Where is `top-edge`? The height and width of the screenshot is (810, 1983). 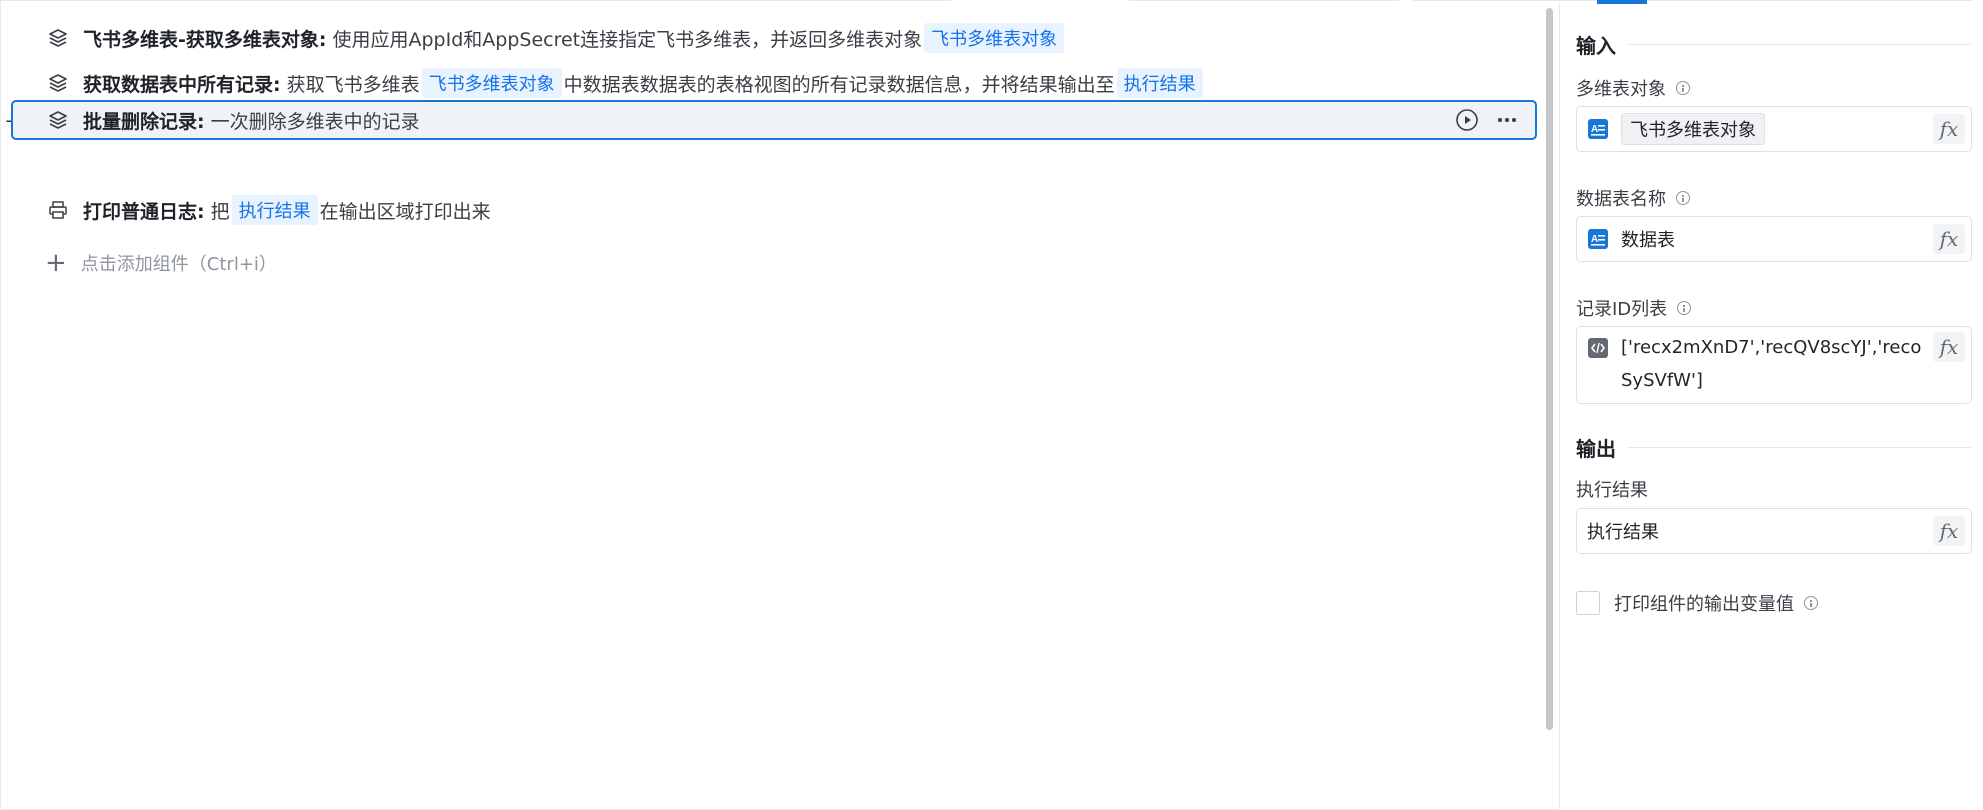 top-edge is located at coordinates (781, 1).